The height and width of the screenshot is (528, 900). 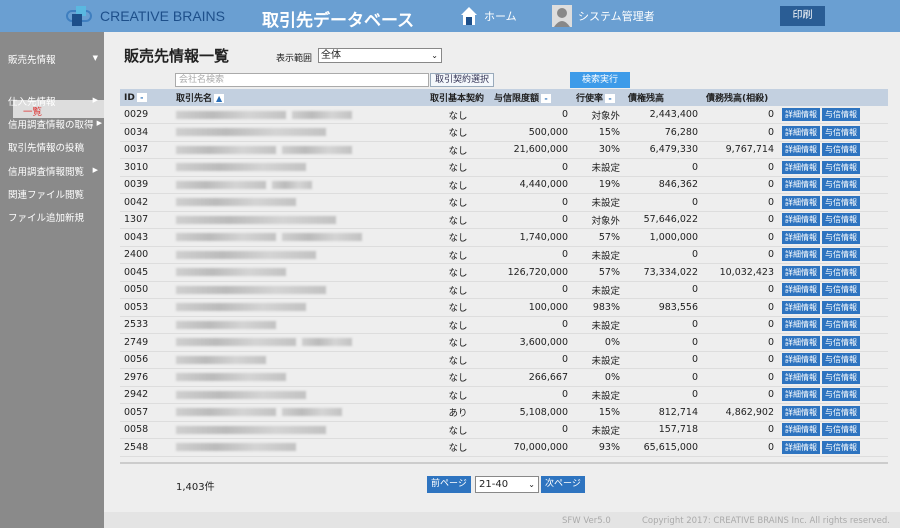 I want to click on table-row: 0043 なし 1,740,000 57% 1,000,000 0 詳細情報 与信情報, so click(x=504, y=237).